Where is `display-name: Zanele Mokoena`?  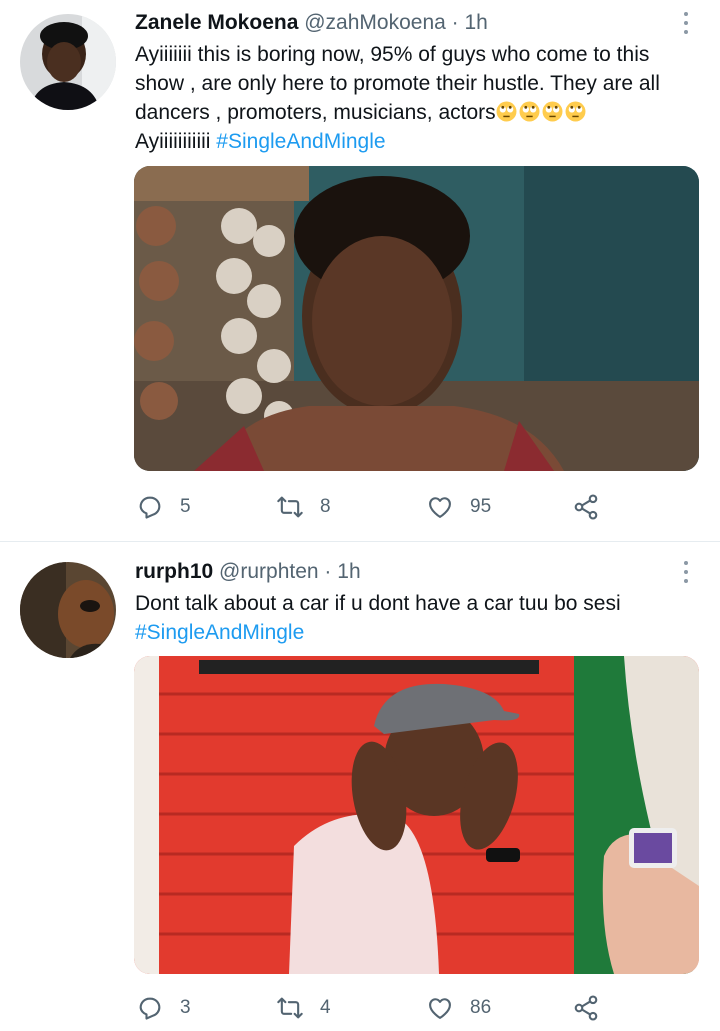
display-name: Zanele Mokoena is located at coordinates (216, 22).